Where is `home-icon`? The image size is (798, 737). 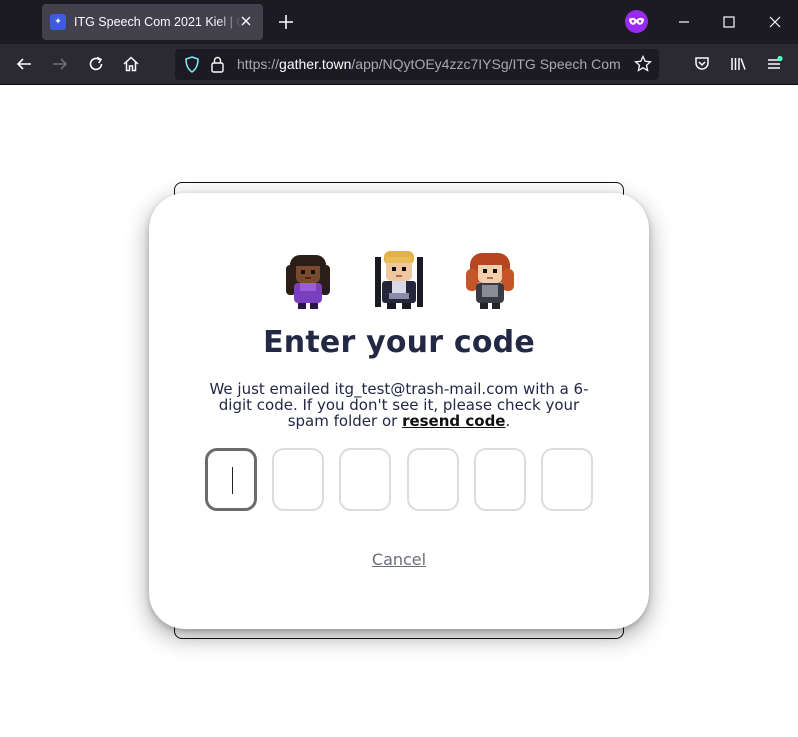
home-icon is located at coordinates (131, 64).